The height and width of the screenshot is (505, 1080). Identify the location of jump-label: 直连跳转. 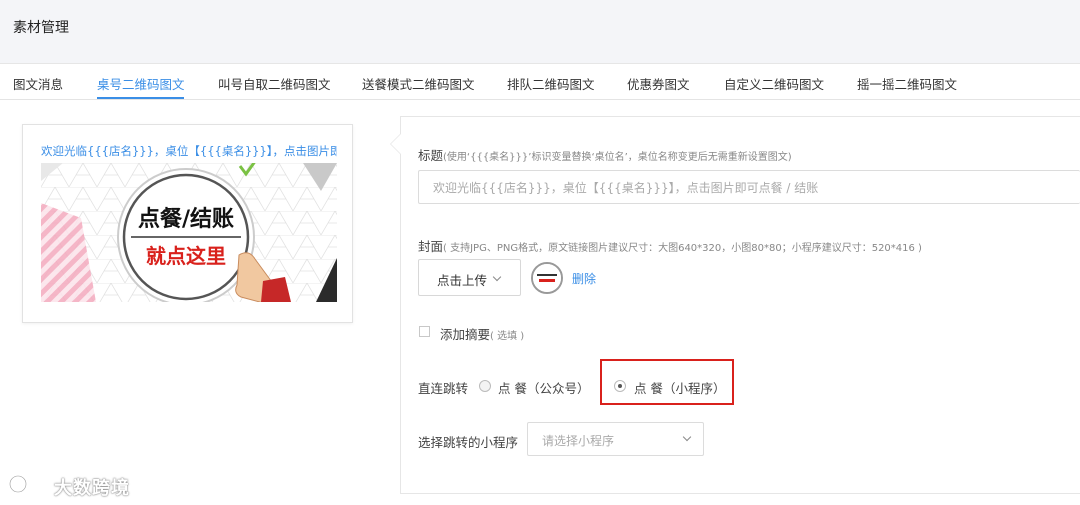
(443, 388).